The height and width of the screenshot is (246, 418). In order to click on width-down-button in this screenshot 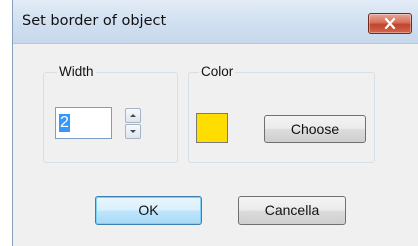, I will do `click(133, 131)`.